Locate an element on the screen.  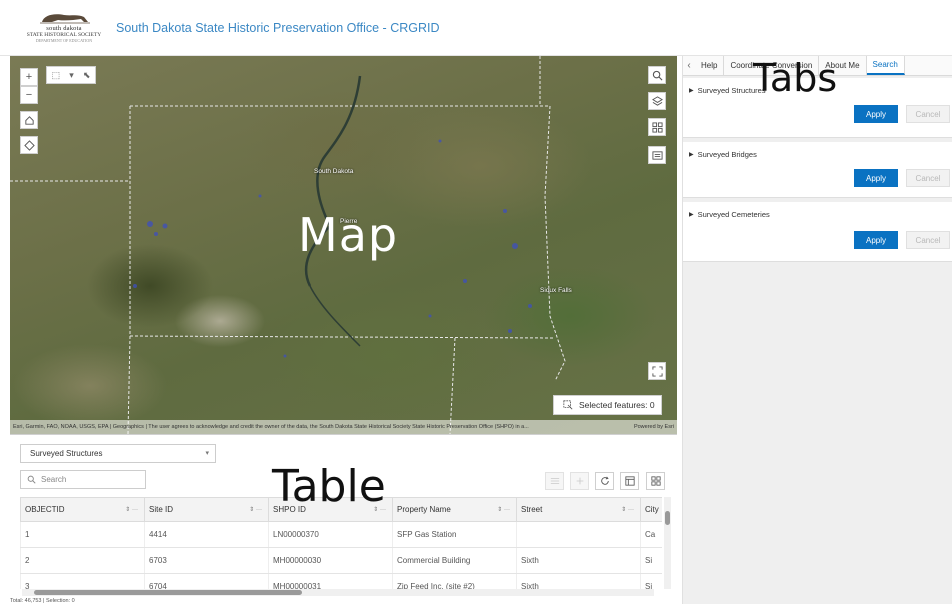
selection-icon is located at coordinates (568, 405).